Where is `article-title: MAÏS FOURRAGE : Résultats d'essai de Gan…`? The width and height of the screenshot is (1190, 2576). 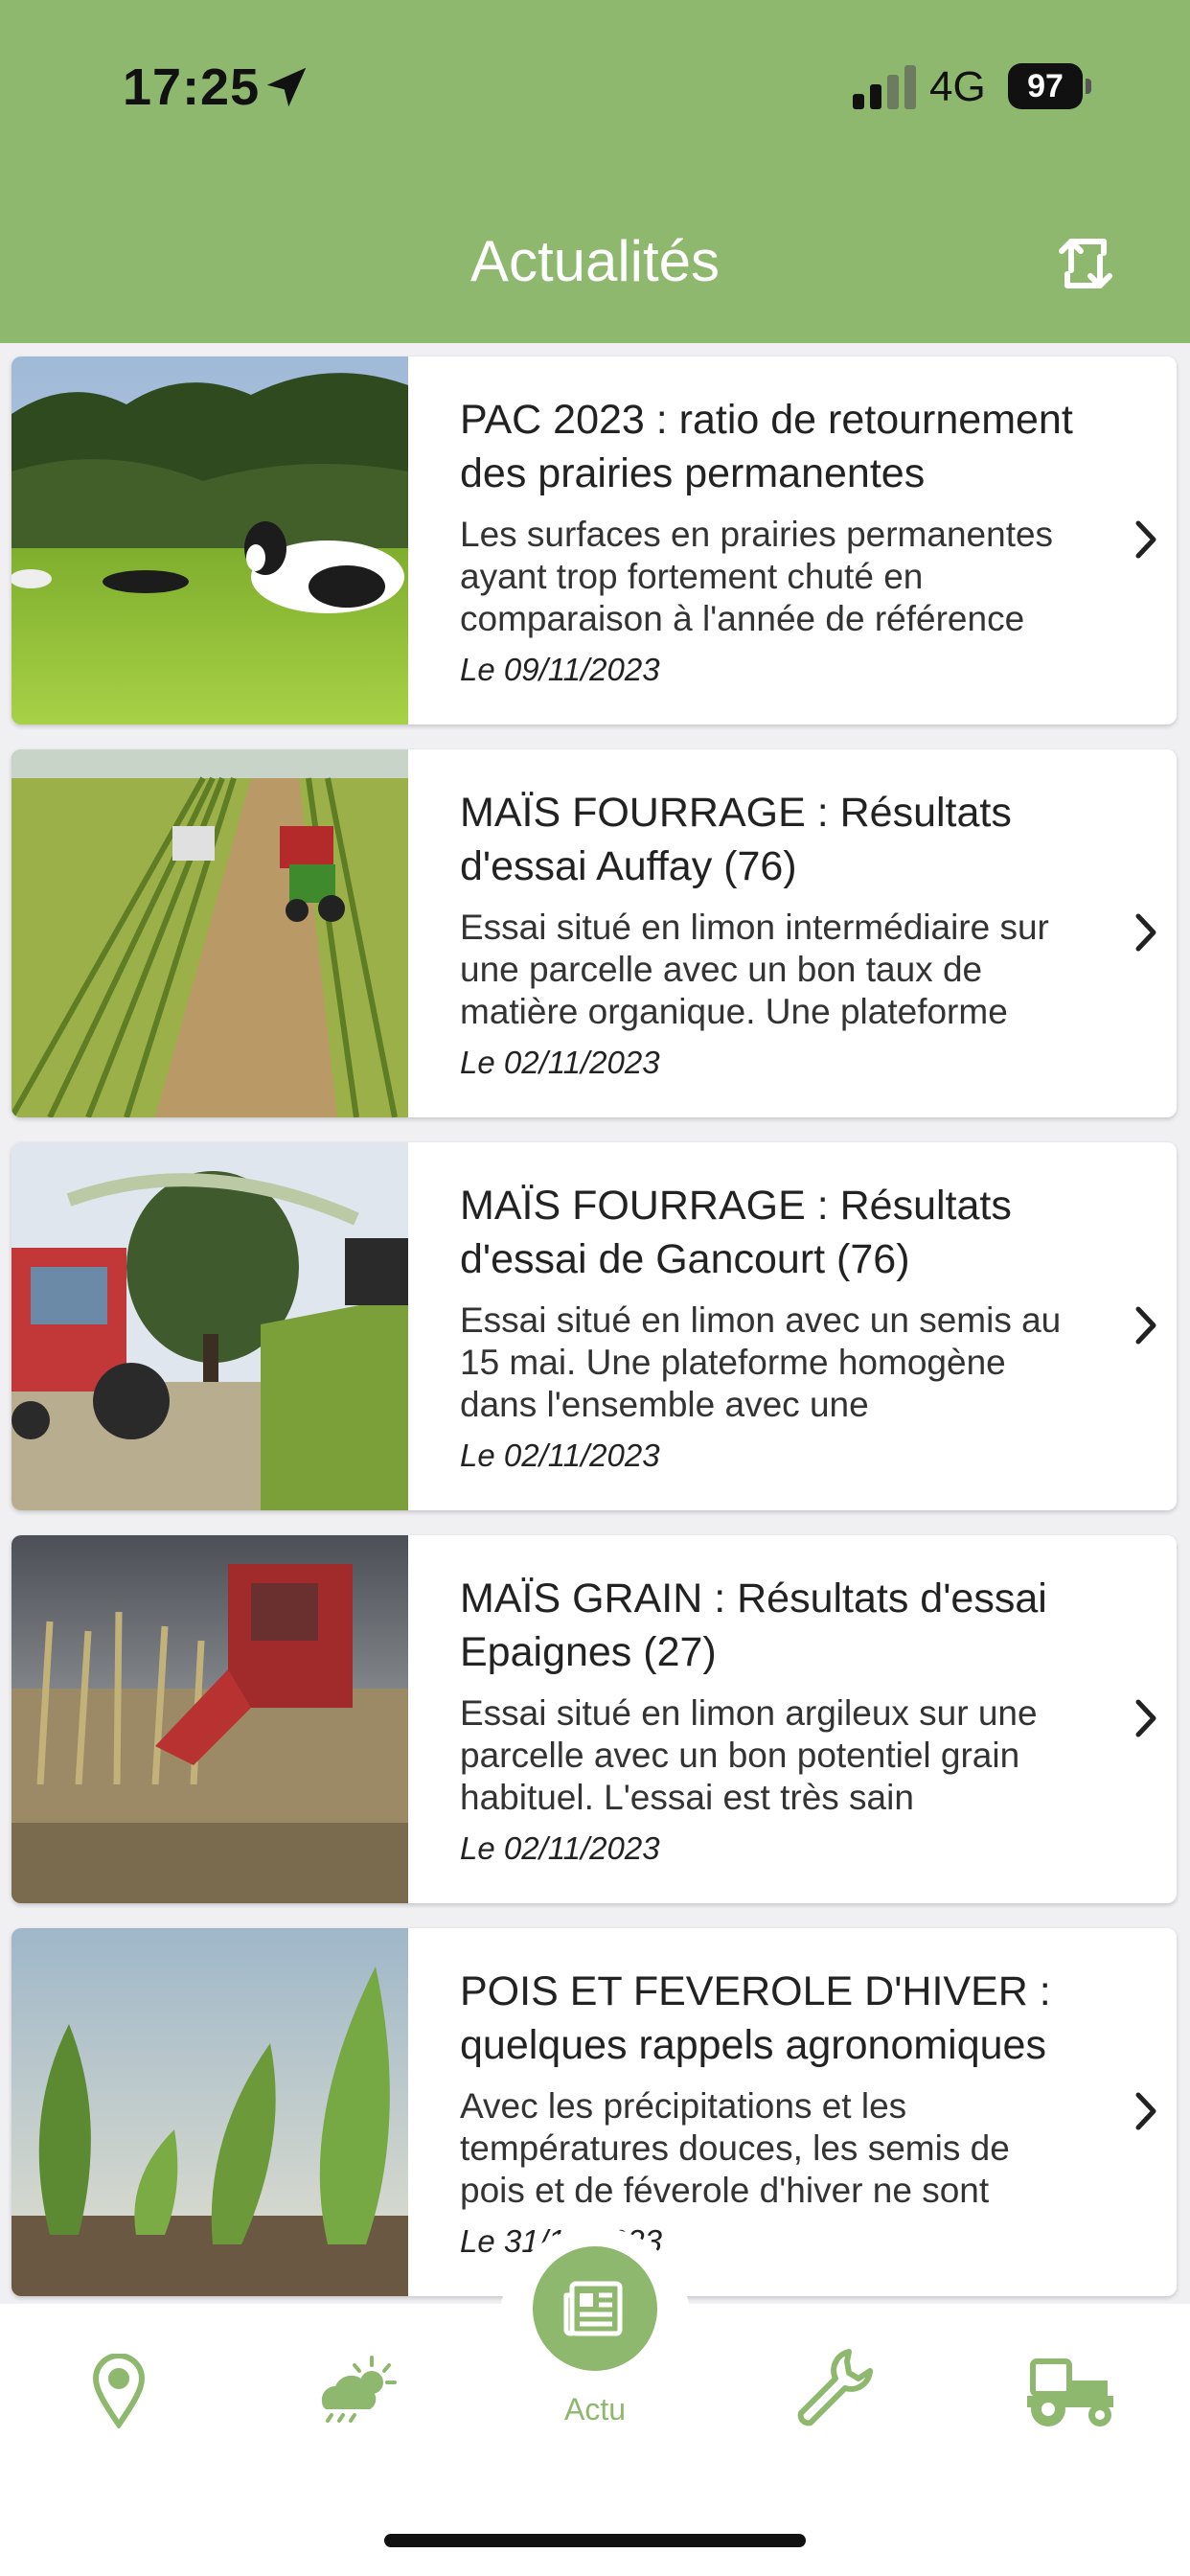
article-title: MAÏS FOURRAGE : Résultats d'essai de Gan… is located at coordinates (736, 1232).